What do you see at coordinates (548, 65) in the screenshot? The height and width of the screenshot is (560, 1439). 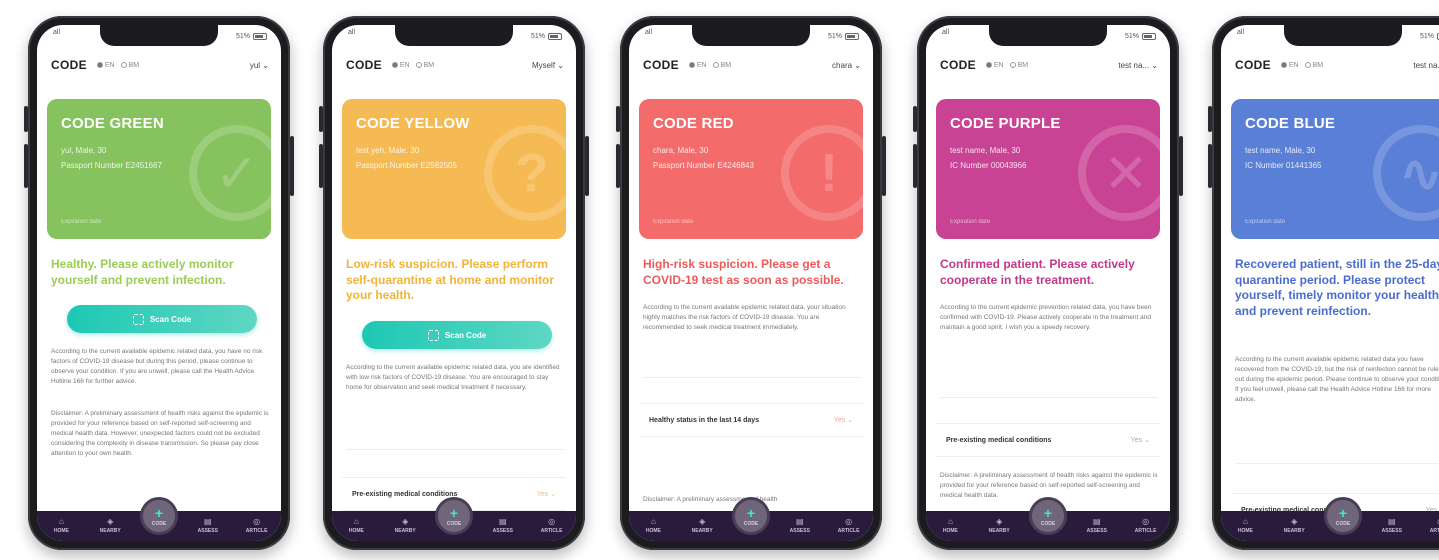 I see `user-selector: Myself ⌄` at bounding box center [548, 65].